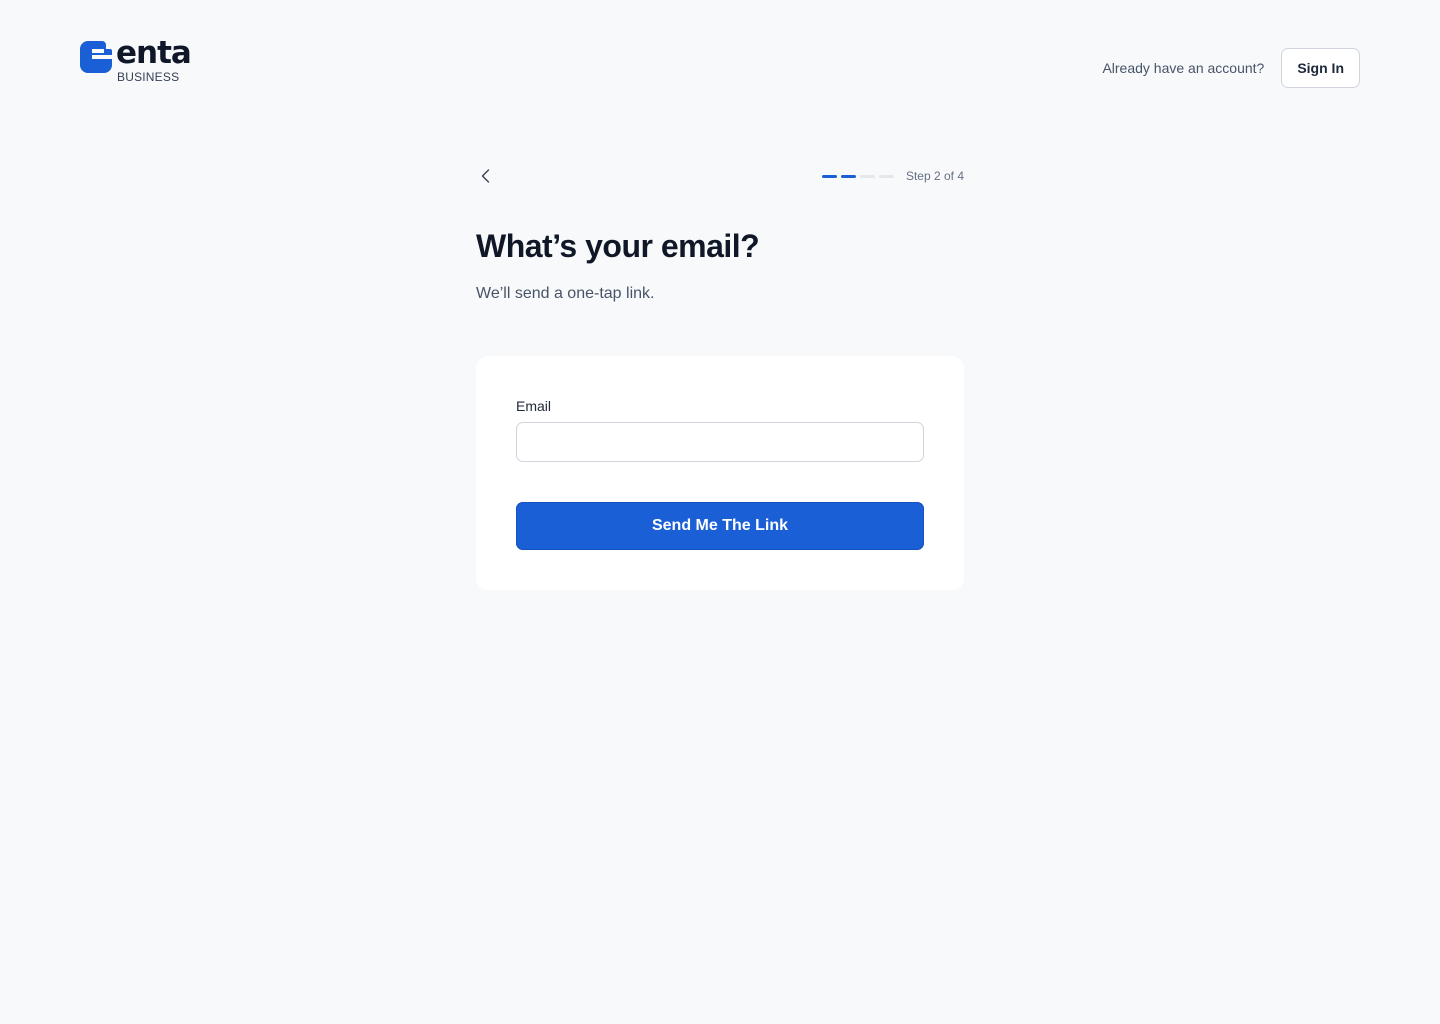 Image resolution: width=1440 pixels, height=1024 pixels. I want to click on step-progress: Step 2 of 4, so click(892, 176).